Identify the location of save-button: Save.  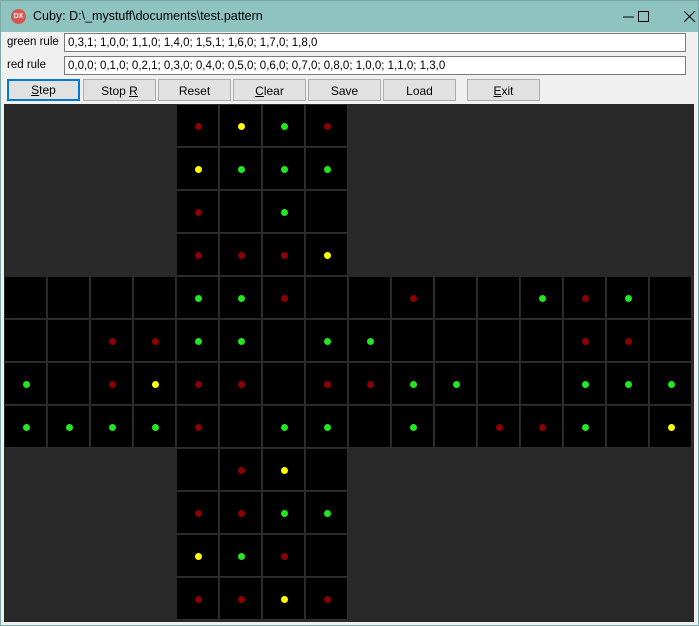
(344, 90).